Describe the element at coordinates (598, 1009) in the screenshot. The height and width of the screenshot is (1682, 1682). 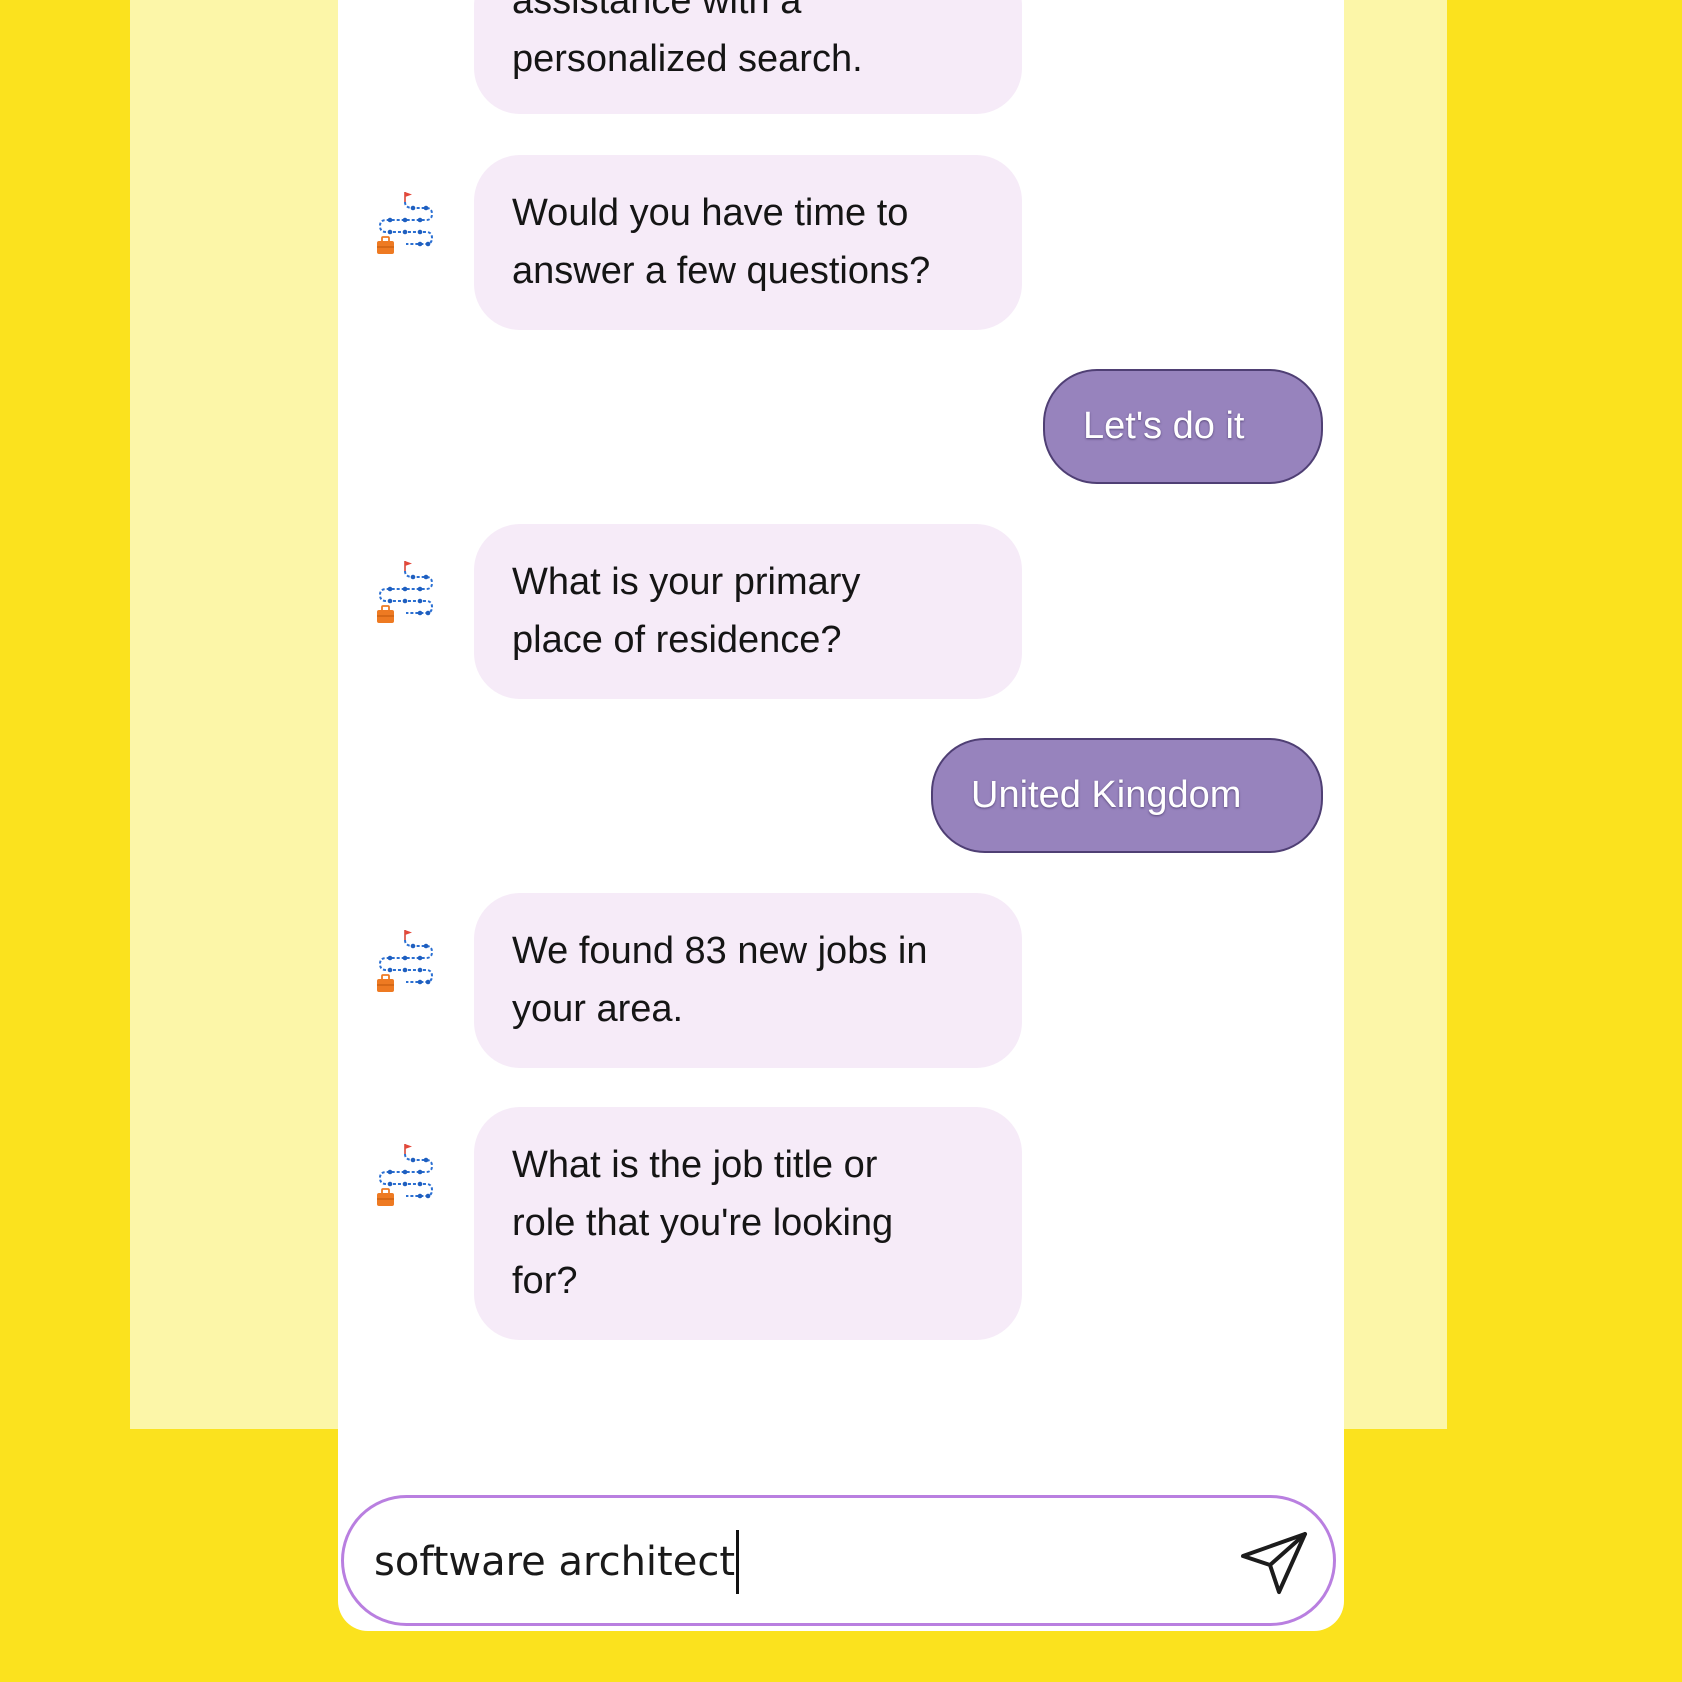
I see `message-line: your area.` at that location.